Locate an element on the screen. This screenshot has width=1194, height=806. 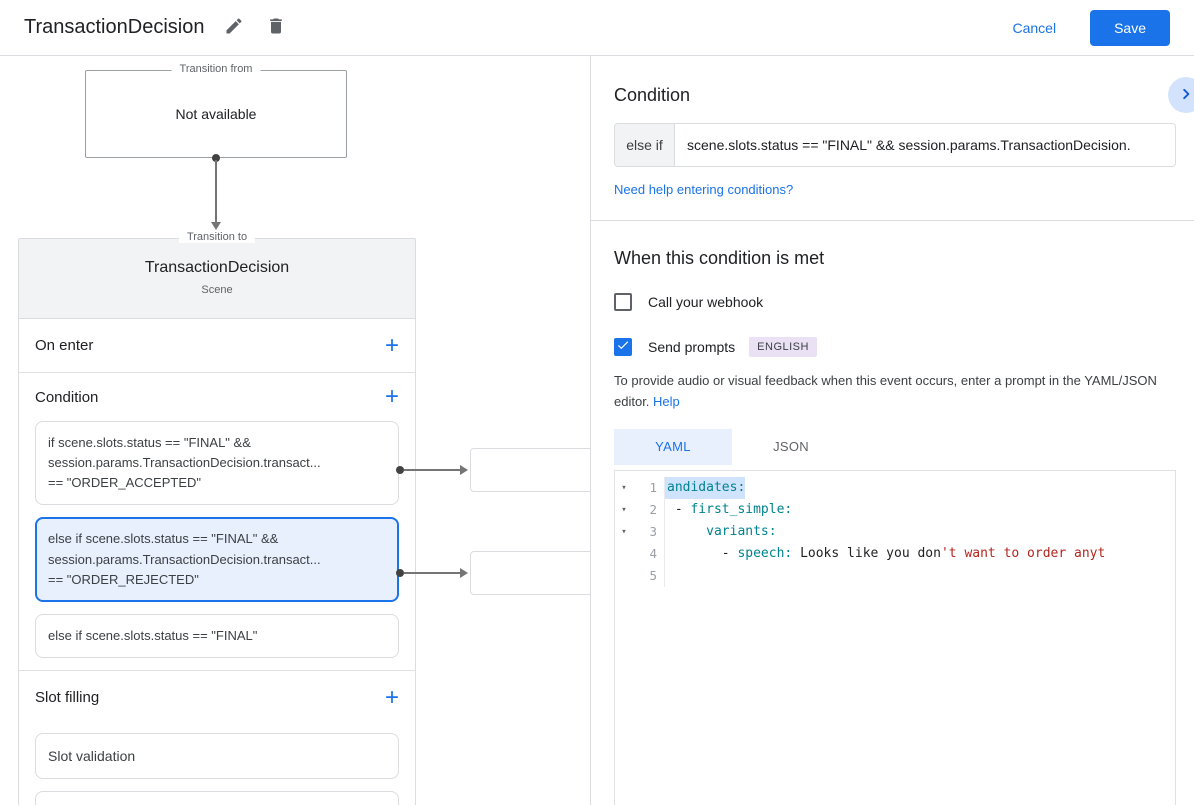
on-enter-label: On enter is located at coordinates (64, 345).